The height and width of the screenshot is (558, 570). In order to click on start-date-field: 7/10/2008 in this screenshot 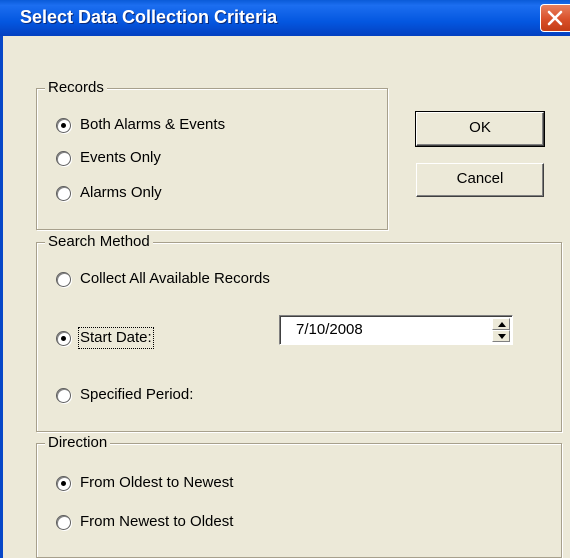, I will do `click(396, 330)`.